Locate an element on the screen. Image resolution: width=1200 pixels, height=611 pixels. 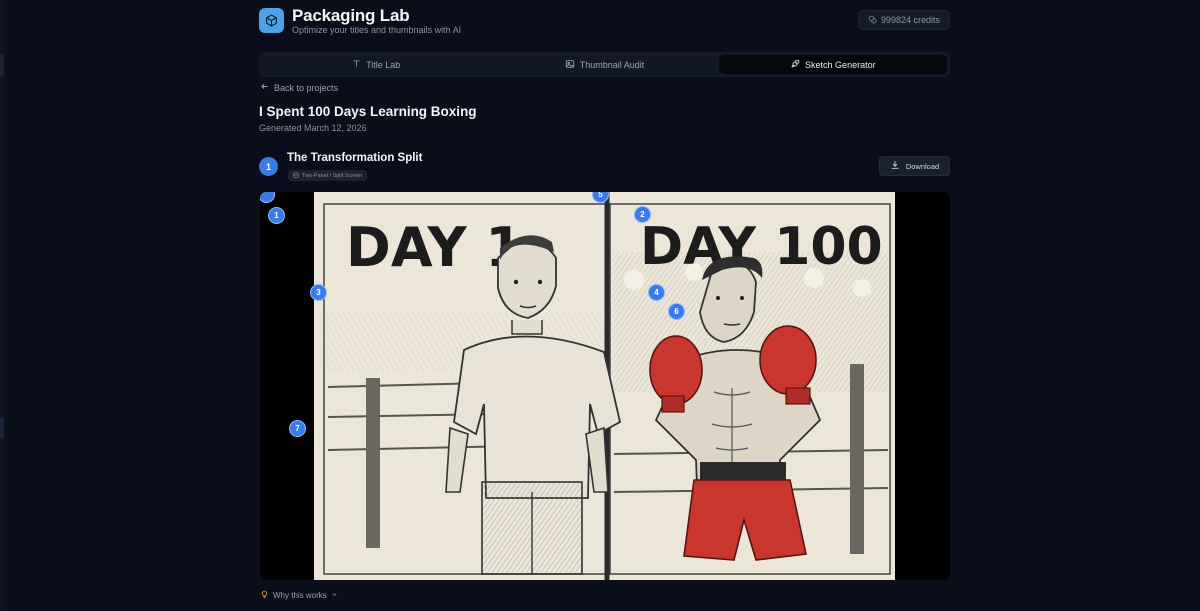
credits-label: 999824 credits is located at coordinates (910, 20).